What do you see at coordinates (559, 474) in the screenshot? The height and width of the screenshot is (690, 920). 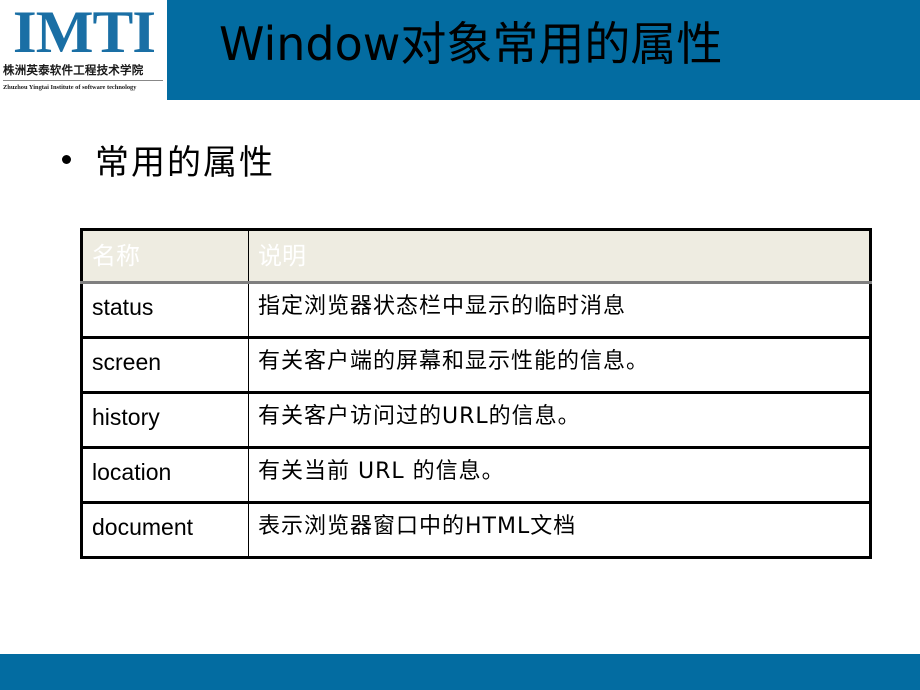 I see `property-description: 有关当前 URL 的信息。` at bounding box center [559, 474].